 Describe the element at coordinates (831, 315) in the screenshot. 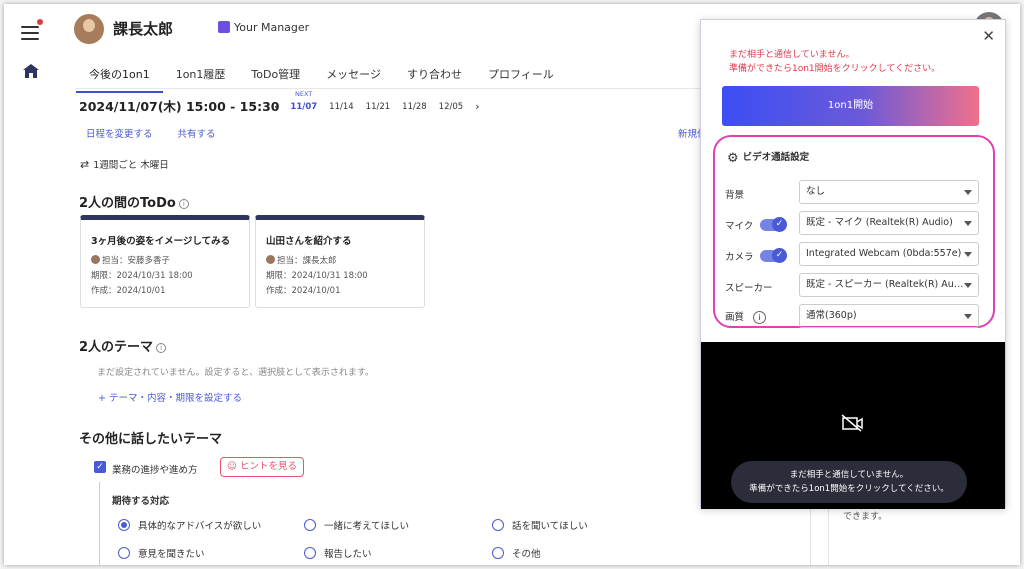

I see `quality-value: 通常(360p)` at that location.